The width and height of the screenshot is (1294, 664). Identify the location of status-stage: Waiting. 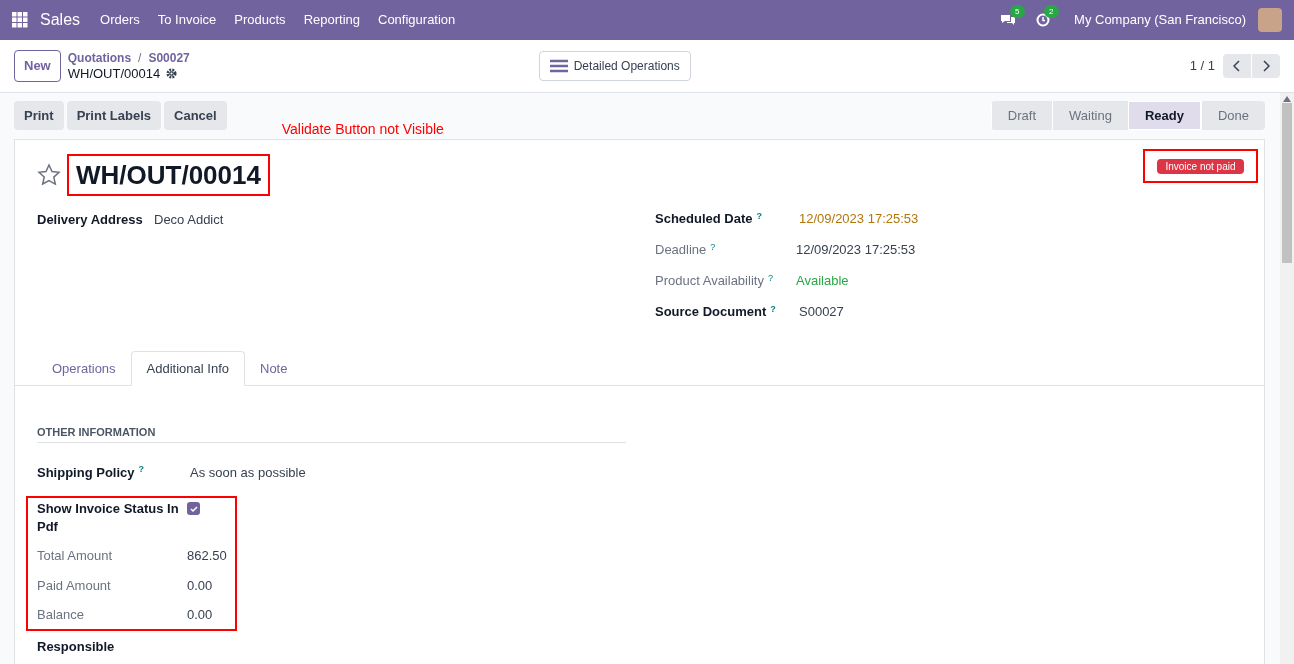
(1090, 115).